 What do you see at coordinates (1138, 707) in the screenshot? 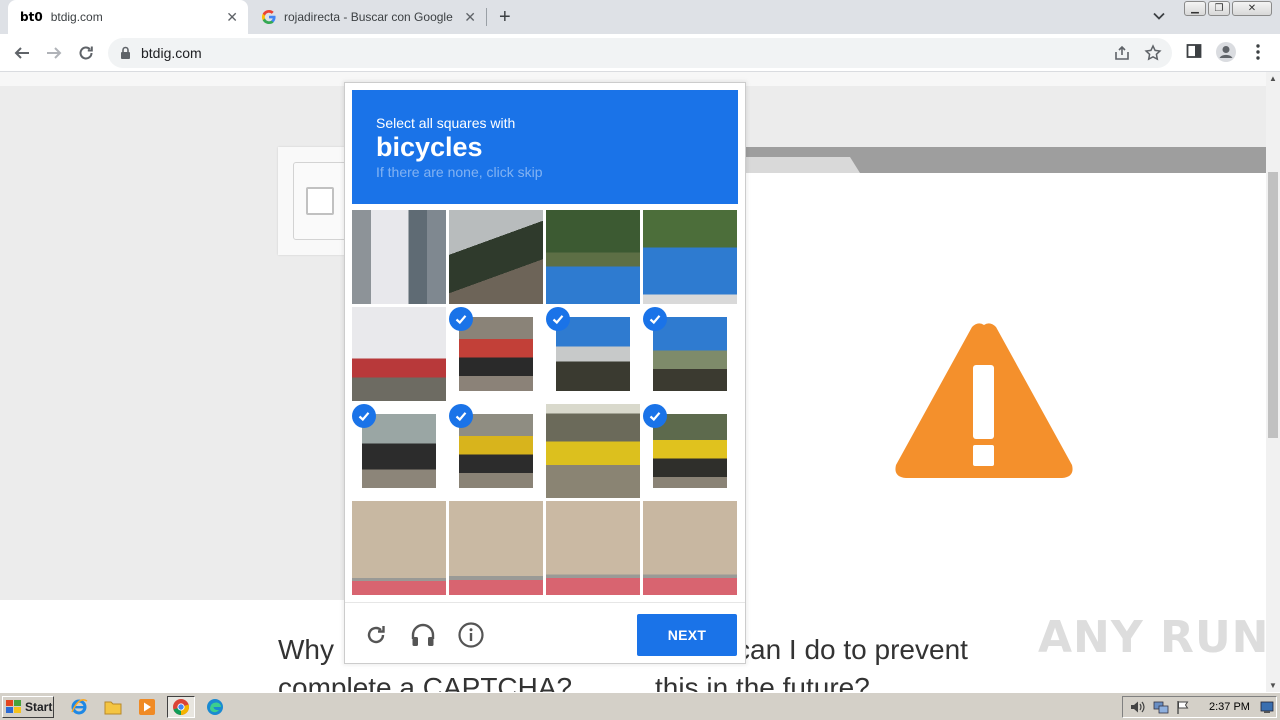
I see `volume-icon` at bounding box center [1138, 707].